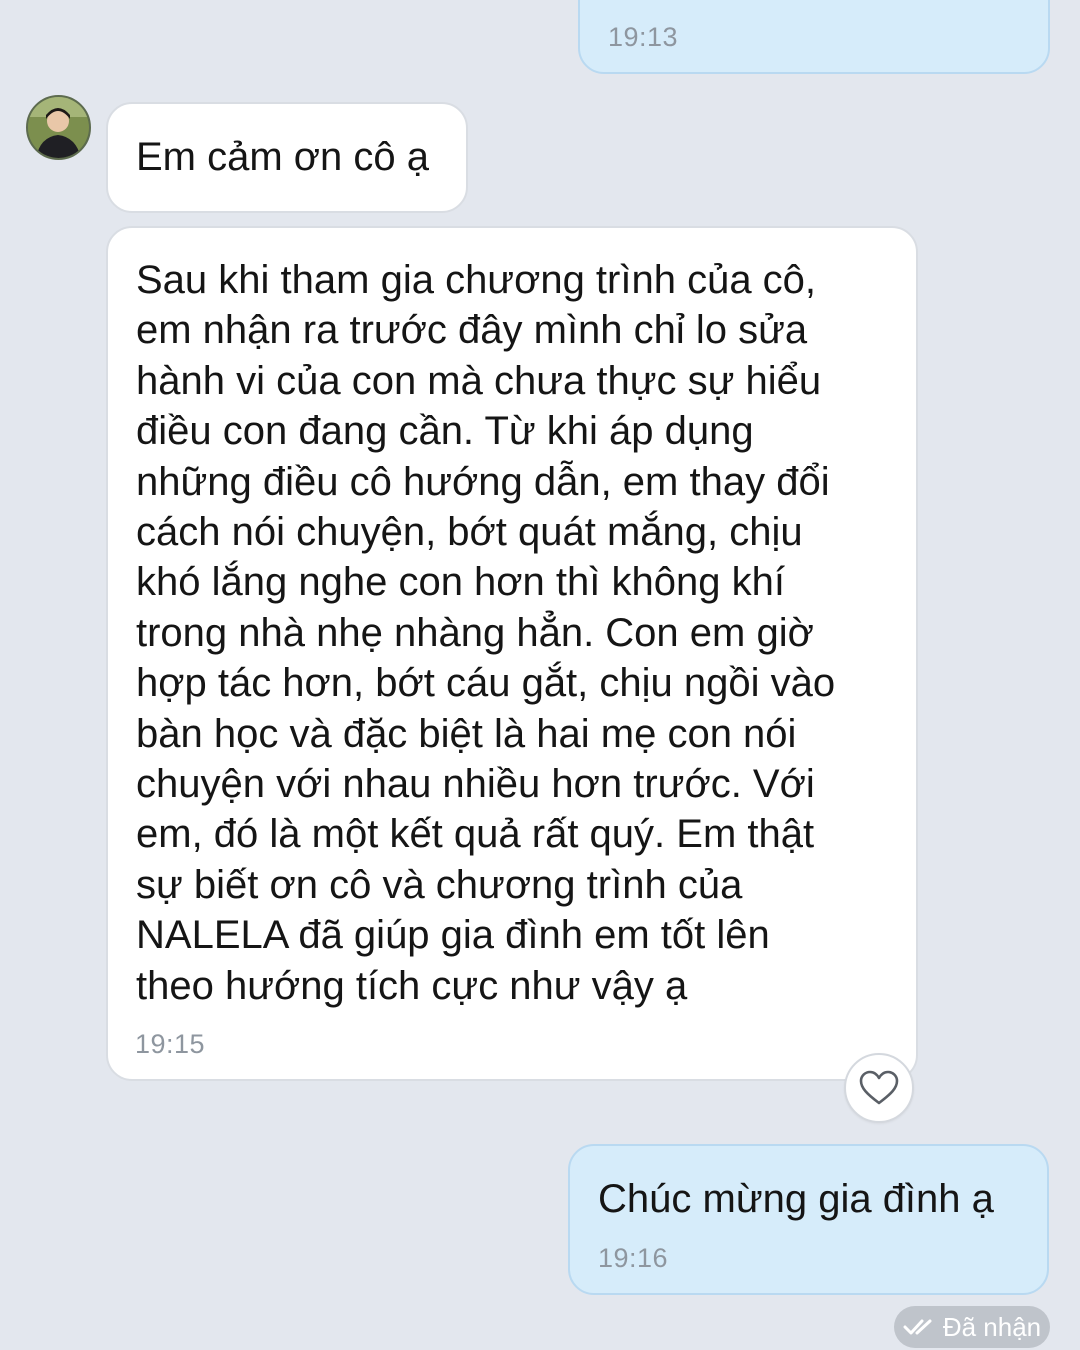 The width and height of the screenshot is (1080, 1350). Describe the element at coordinates (992, 1326) in the screenshot. I see `delivery-status-label: Đã nhận` at that location.